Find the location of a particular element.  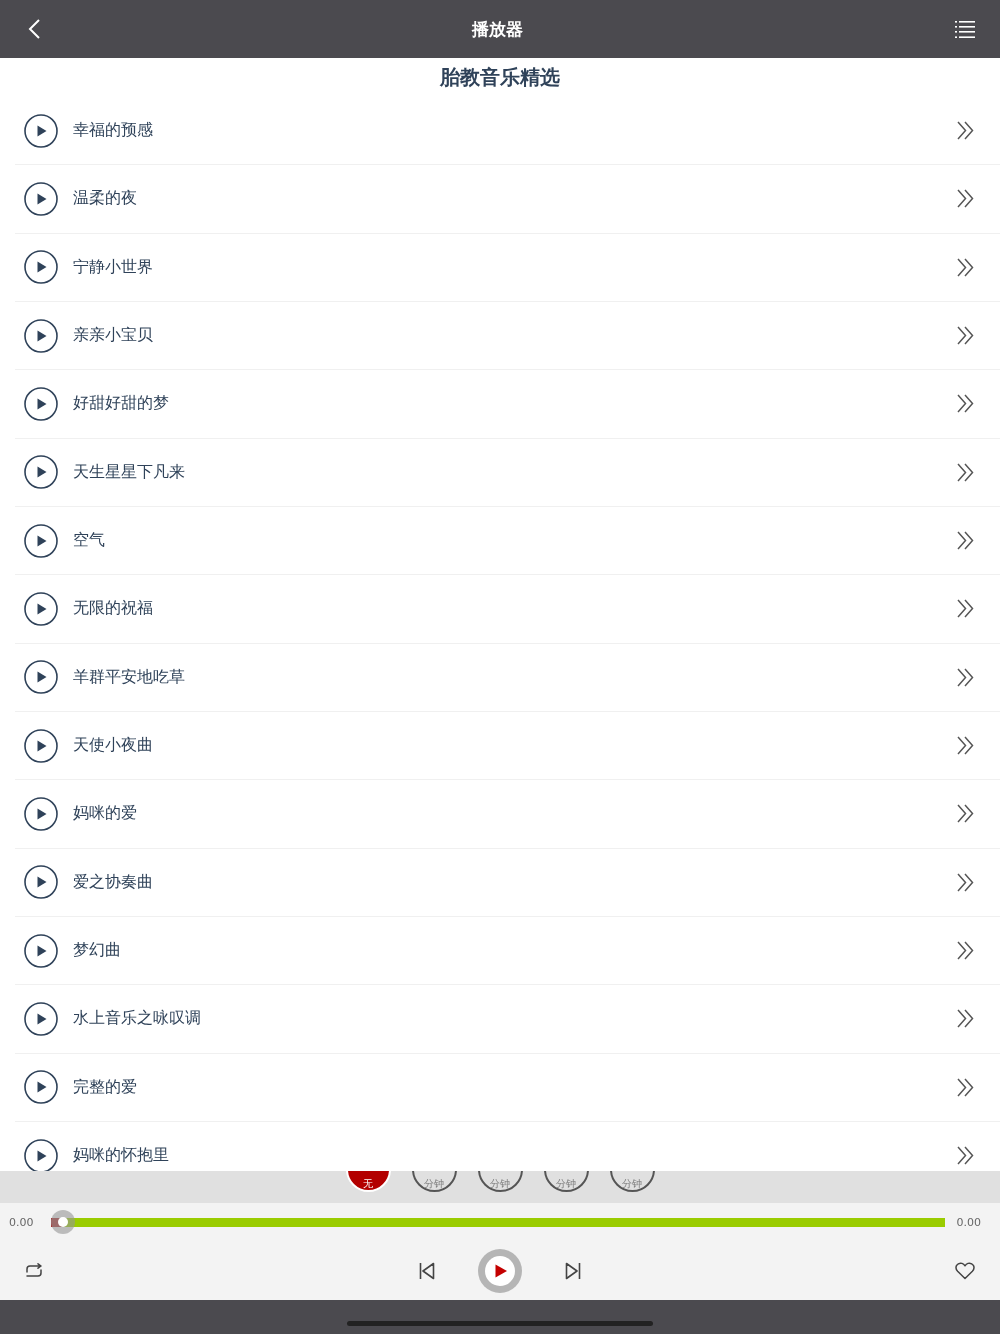

timer-option: 无 is located at coordinates (368, 1181).